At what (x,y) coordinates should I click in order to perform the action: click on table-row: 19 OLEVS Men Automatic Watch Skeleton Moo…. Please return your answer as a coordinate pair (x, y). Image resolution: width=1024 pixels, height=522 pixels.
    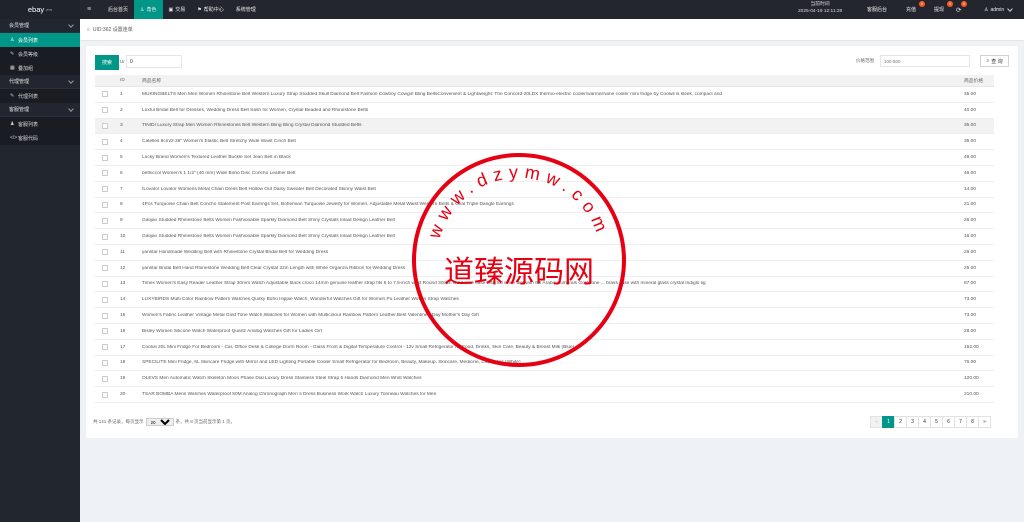
    Looking at the image, I should click on (544, 379).